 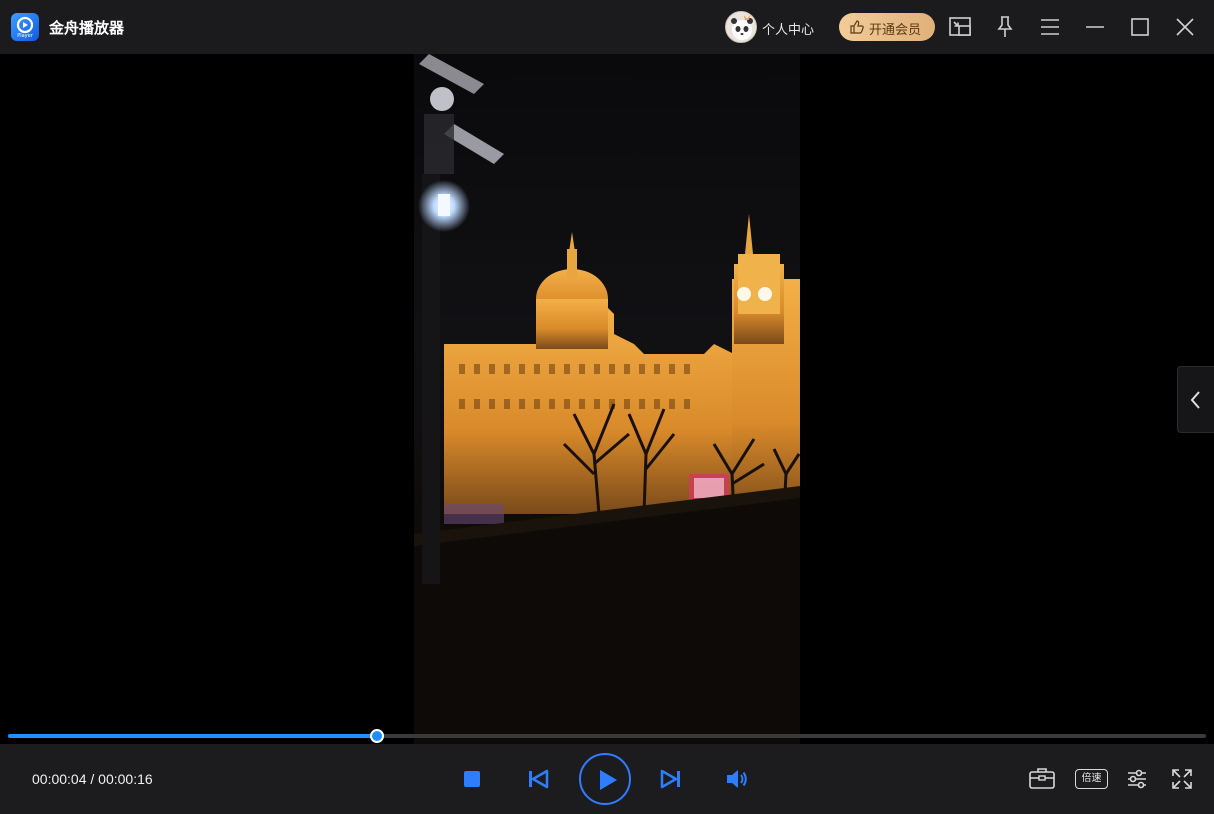 What do you see at coordinates (25, 36) in the screenshot?
I see `app-logo-subtext: Player` at bounding box center [25, 36].